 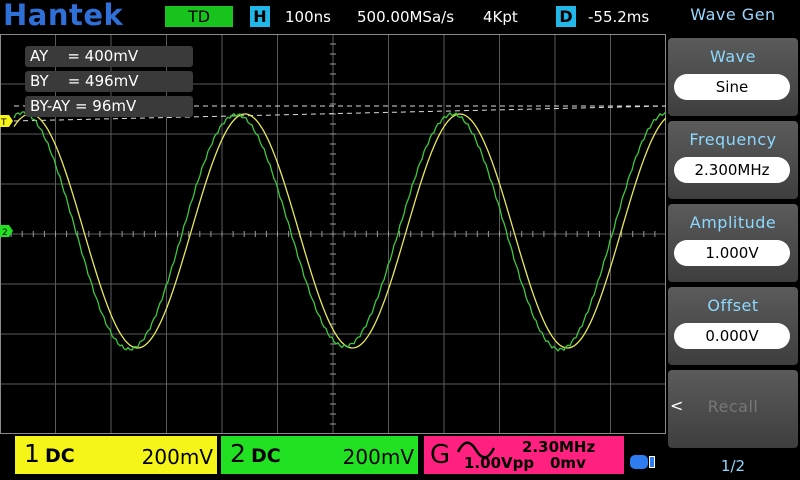 I want to click on cursor-by-readout: BY = 496mV, so click(x=109, y=81).